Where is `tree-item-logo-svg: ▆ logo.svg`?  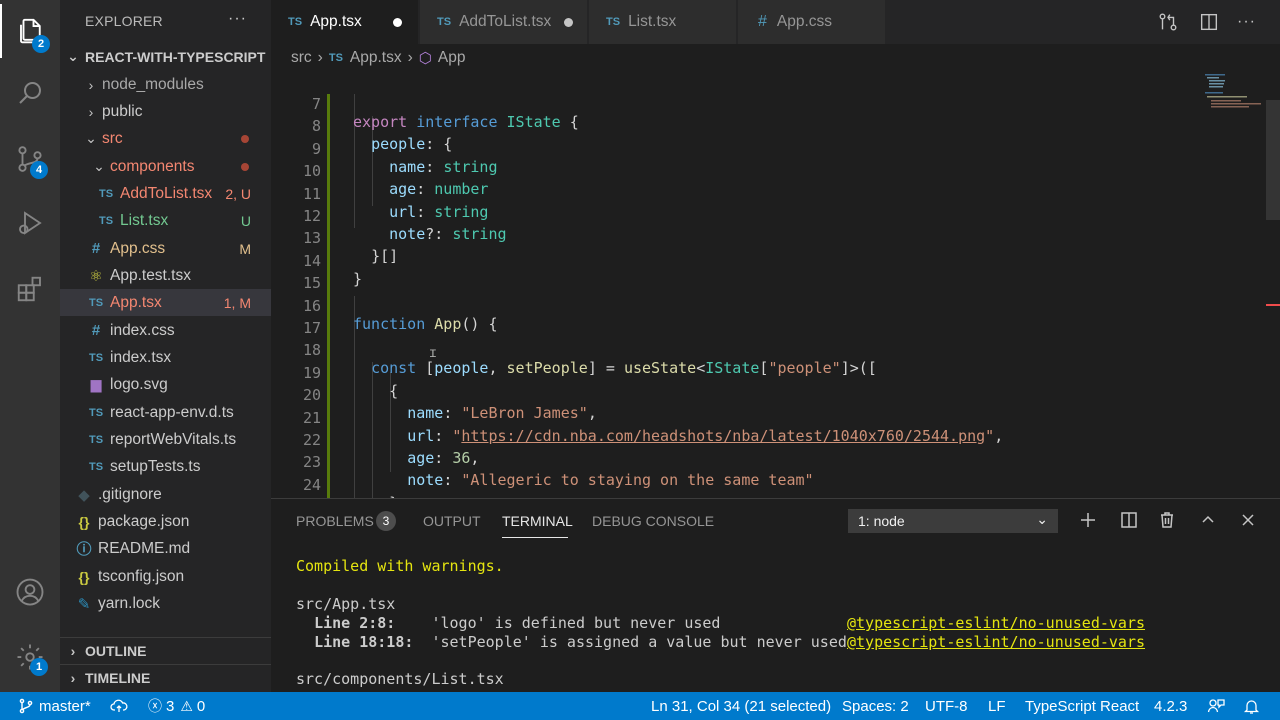
tree-item-logo-svg: ▆ logo.svg is located at coordinates (165, 384).